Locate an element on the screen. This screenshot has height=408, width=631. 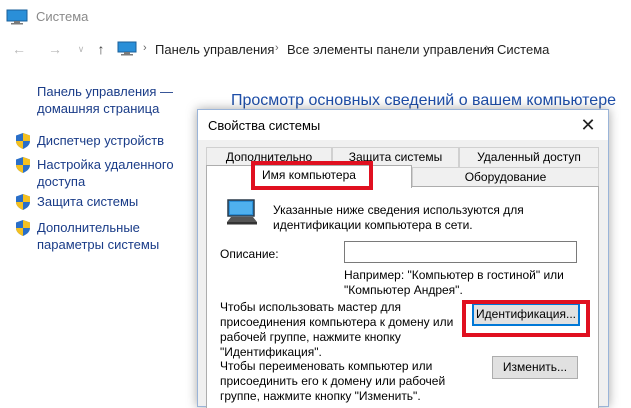
sidebar-item-label: Защита системы is located at coordinates (88, 201).